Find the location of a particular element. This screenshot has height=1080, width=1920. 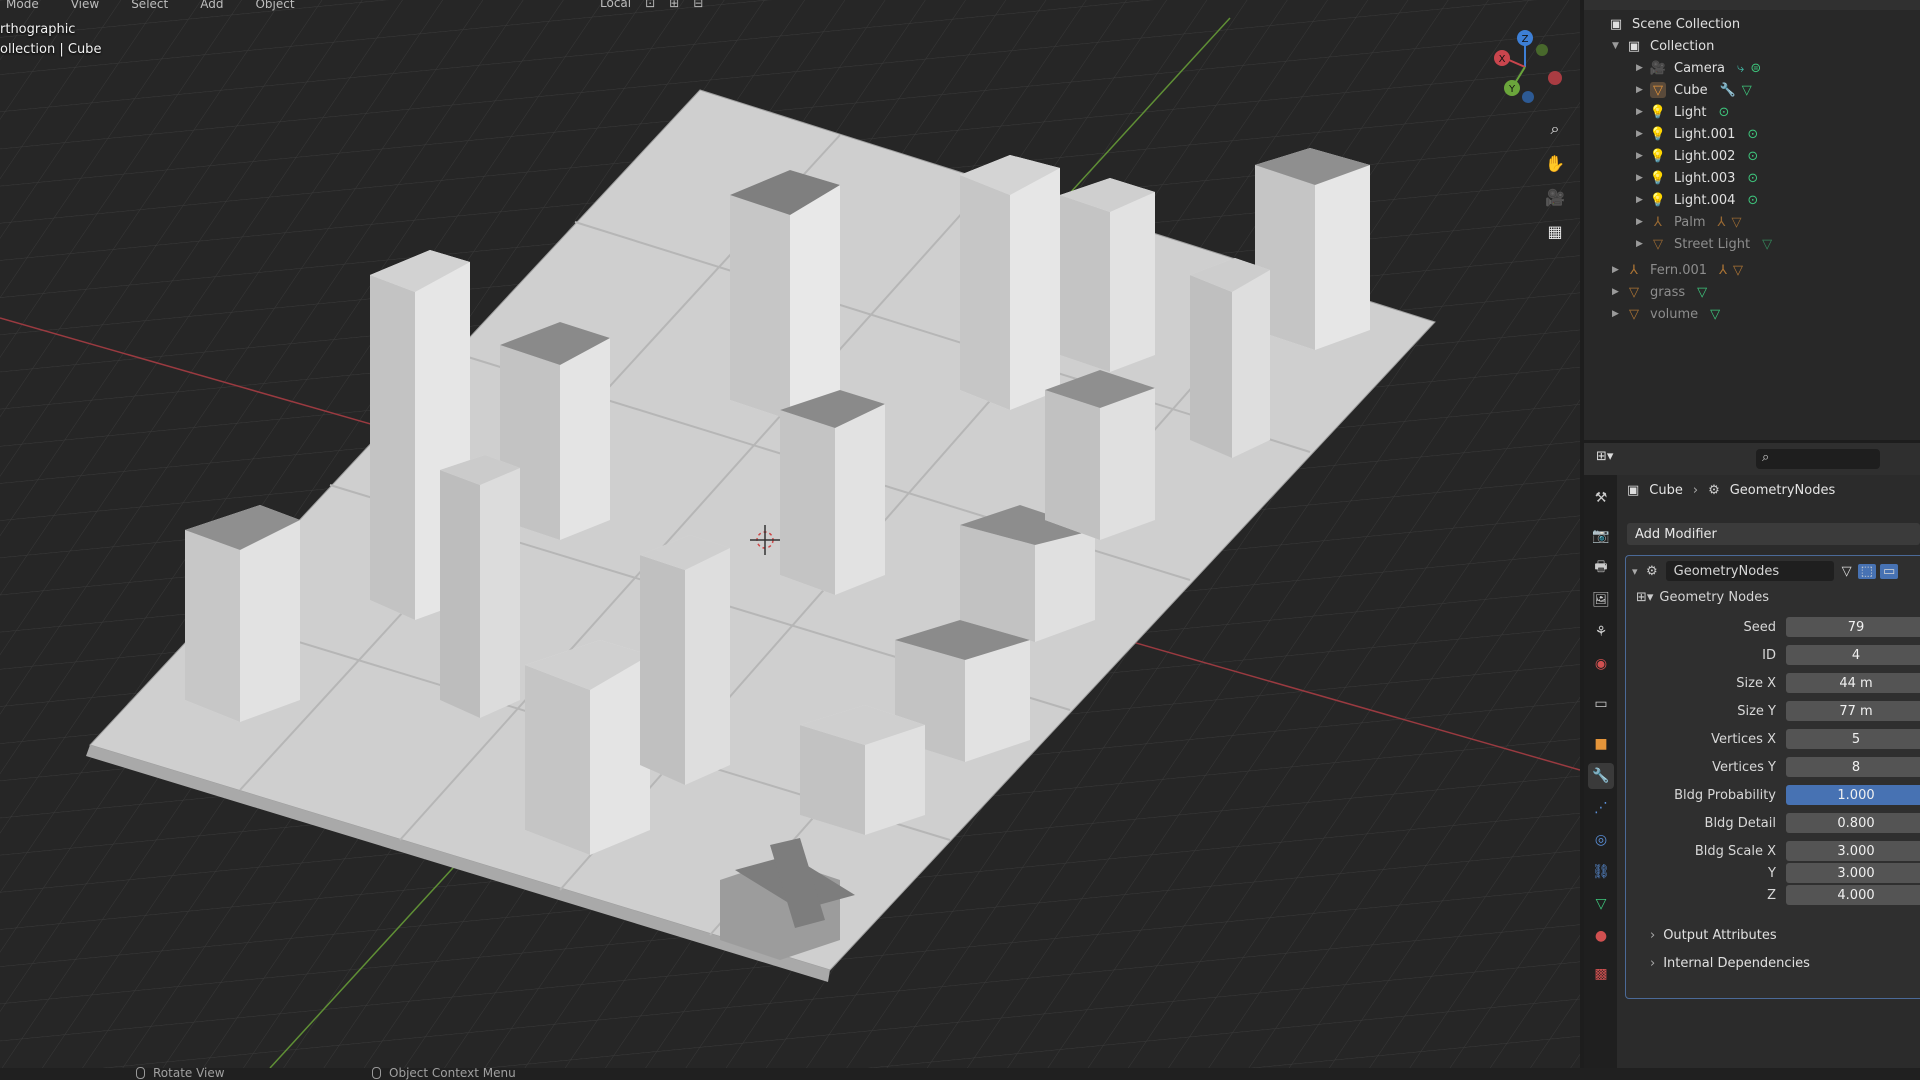

bldg-scale-z-field: 4.000 is located at coordinates (1853, 895).